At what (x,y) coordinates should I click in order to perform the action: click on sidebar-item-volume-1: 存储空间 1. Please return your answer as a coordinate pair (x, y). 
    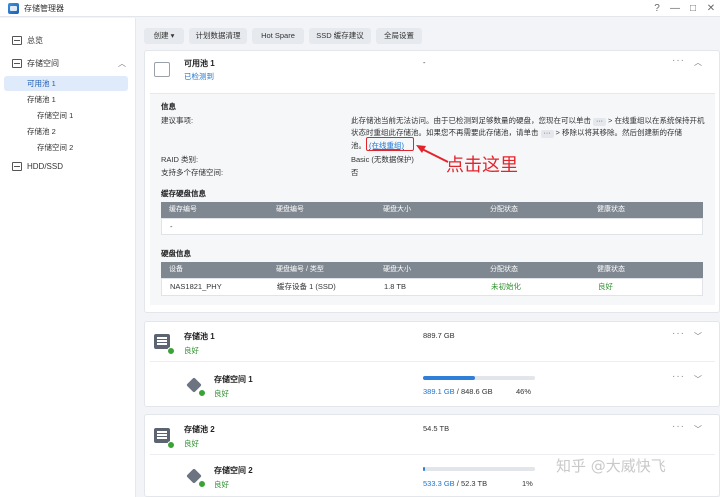
    Looking at the image, I should click on (66, 115).